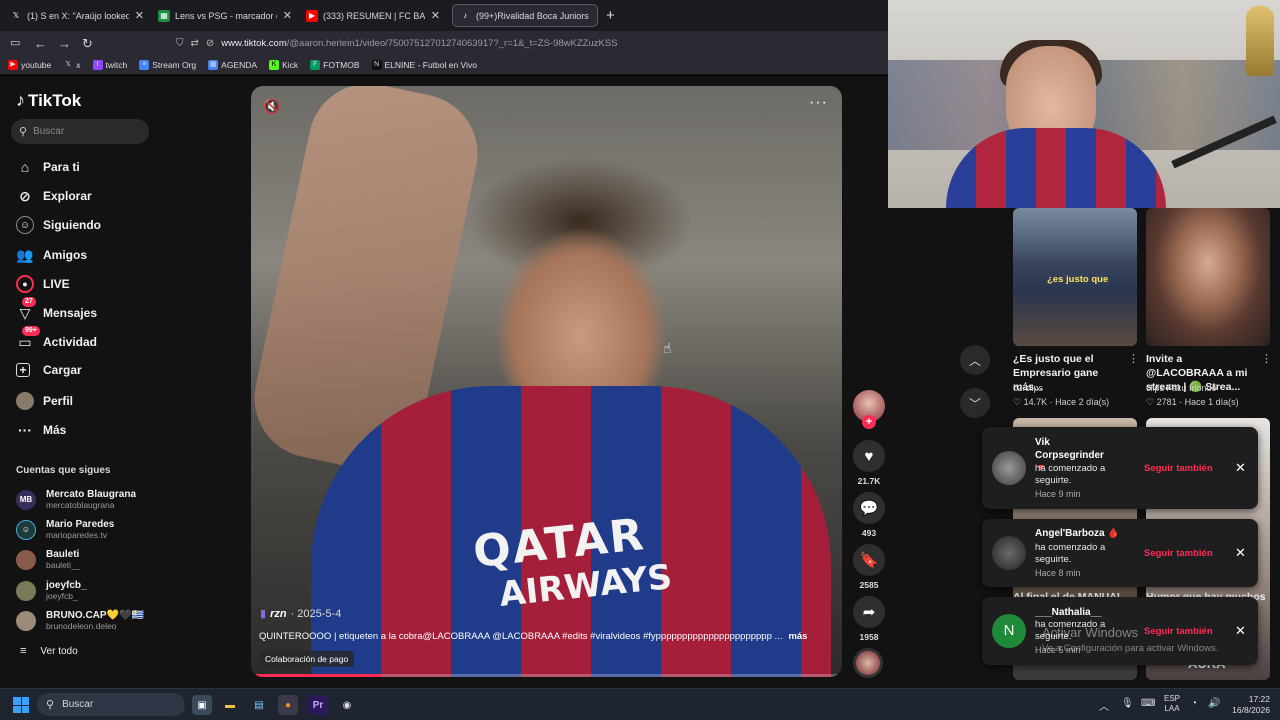 The width and height of the screenshot is (1280, 720). Describe the element at coordinates (300, 614) in the screenshot. I see `video-author: ▮ rzn · 2025-5-4` at that location.